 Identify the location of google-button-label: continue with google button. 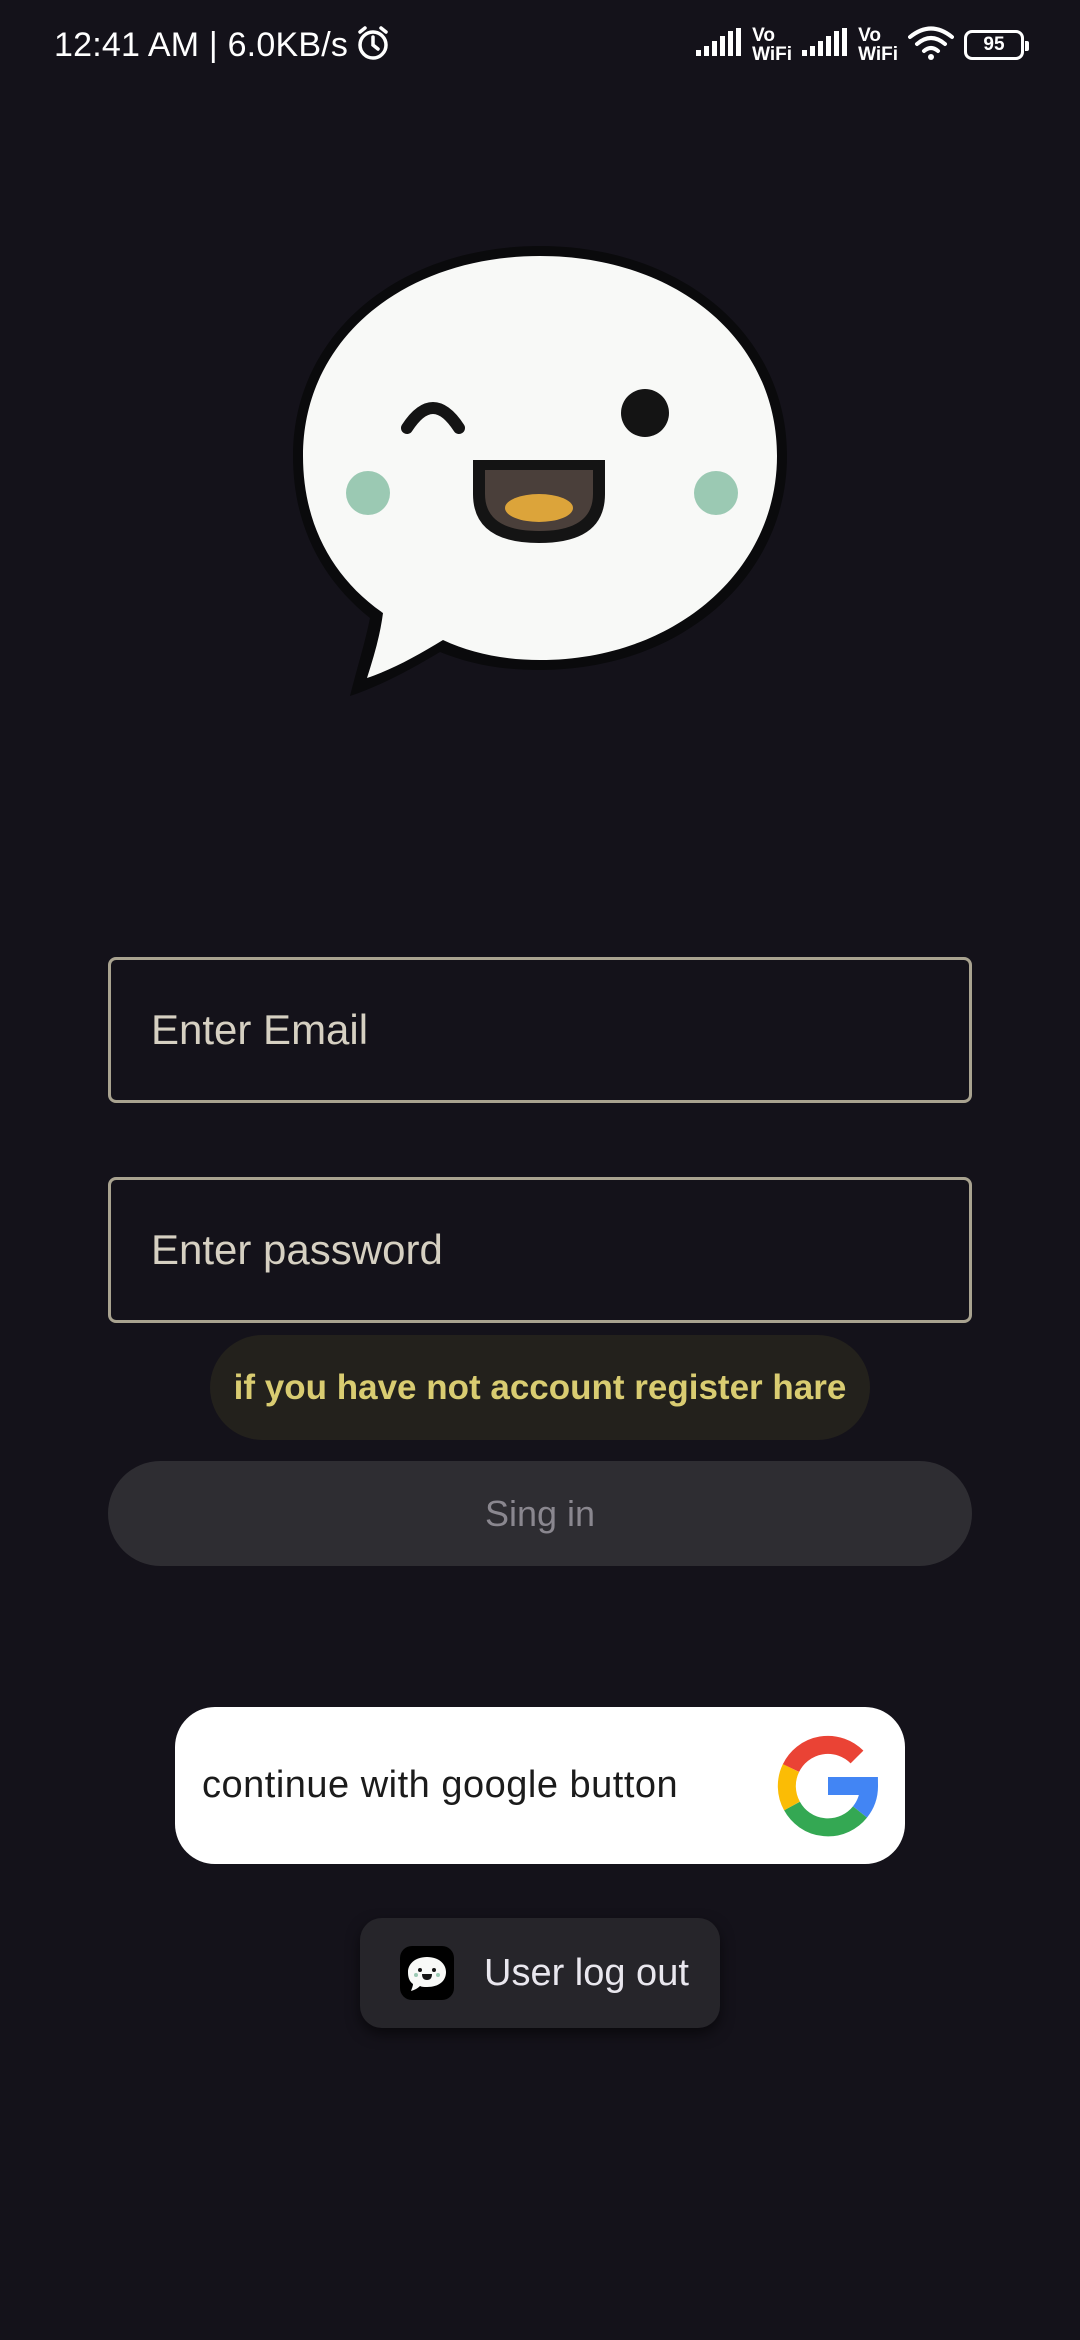
(440, 1785).